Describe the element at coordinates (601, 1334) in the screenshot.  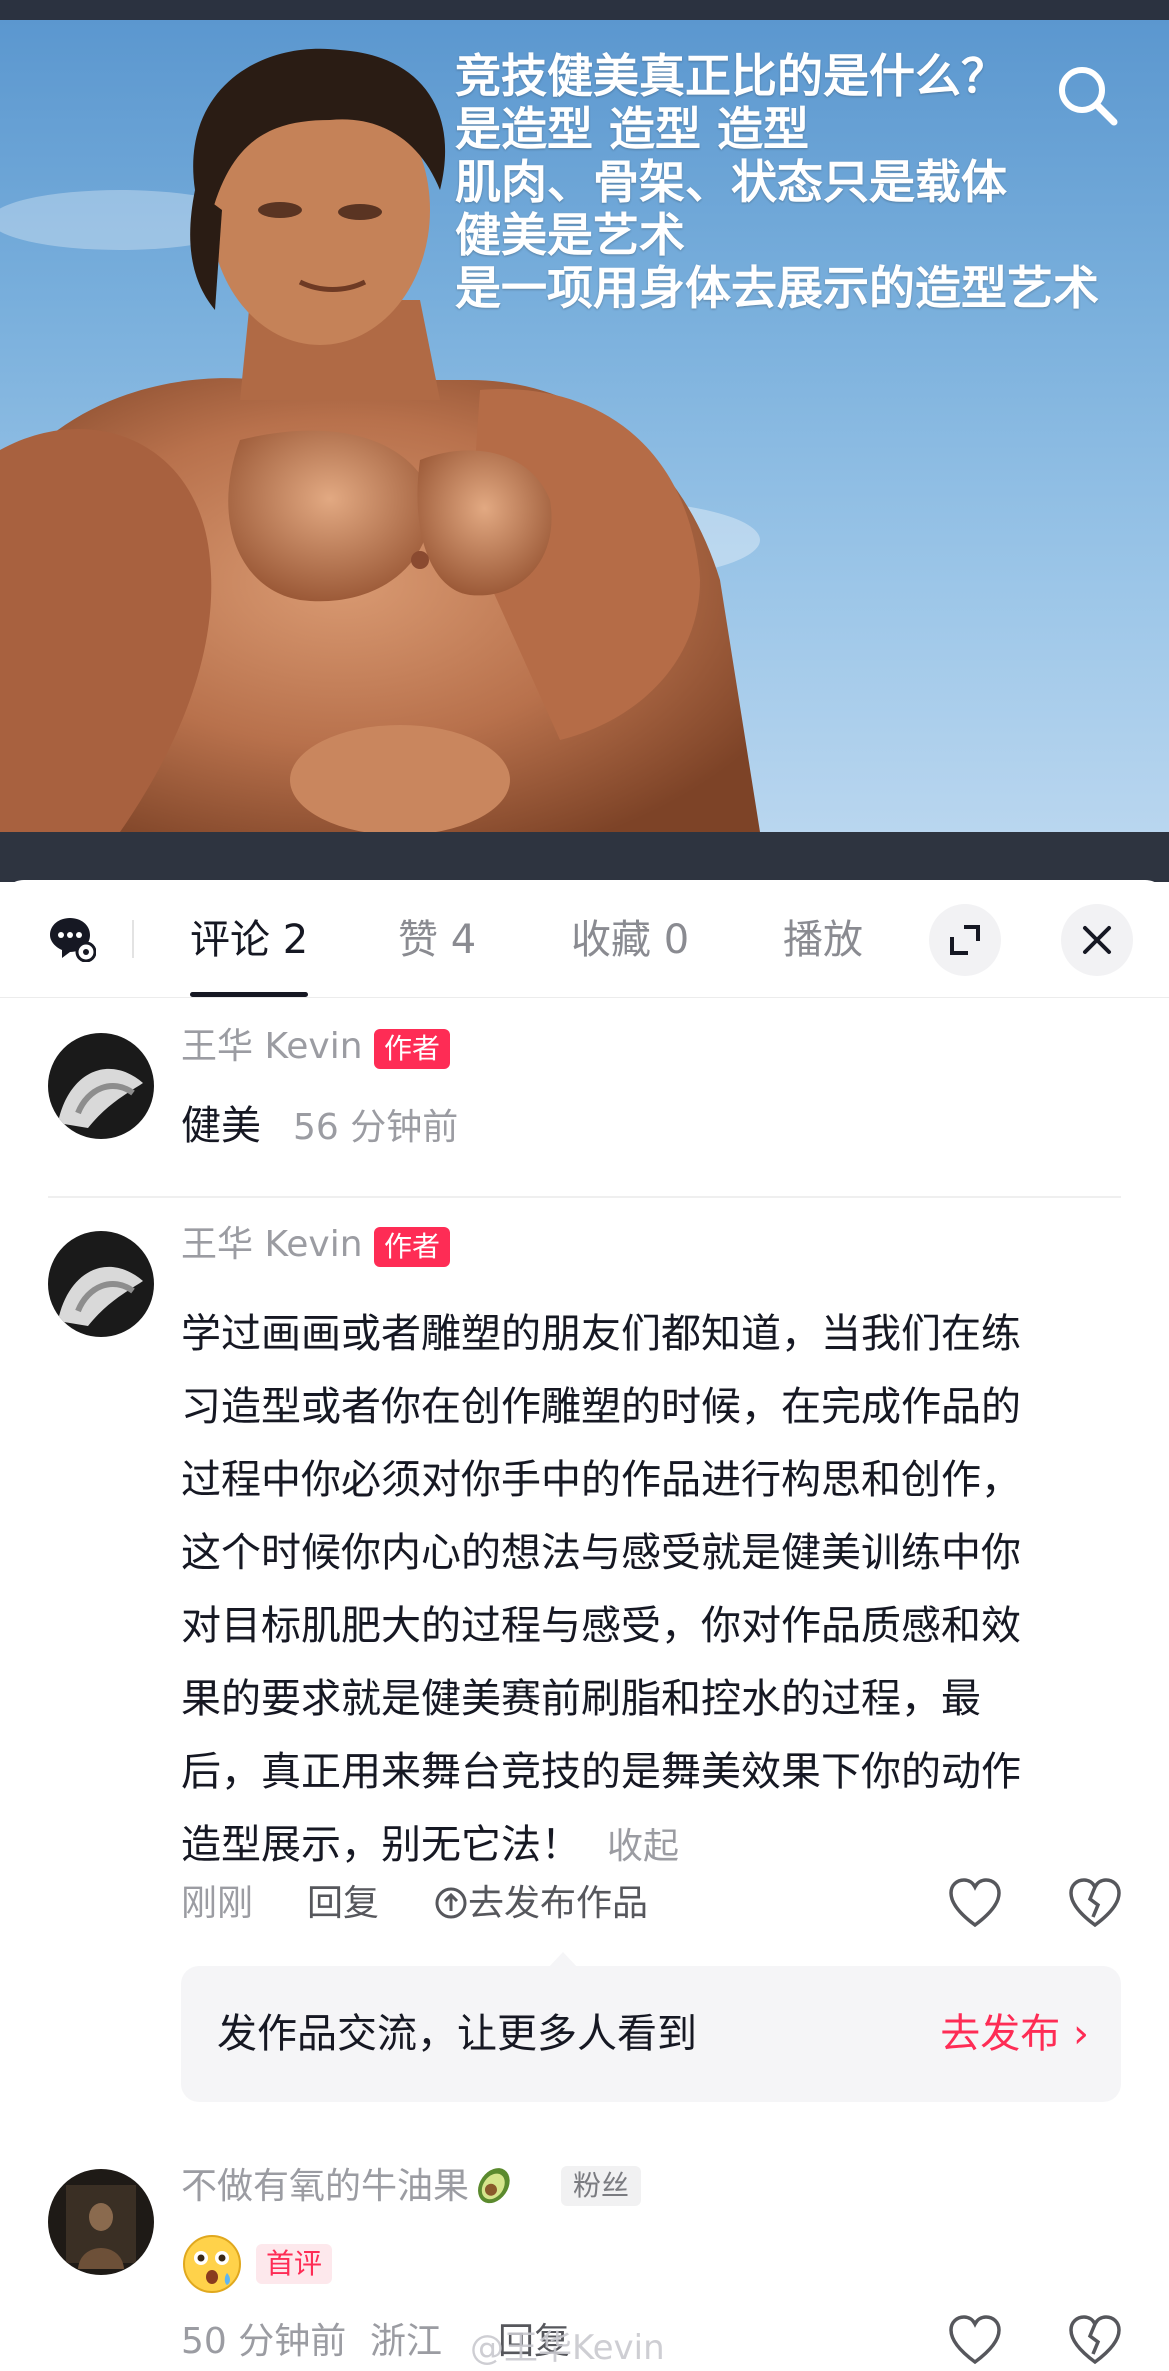
I see `comment-line: 学过画画或者雕塑的朋友们都知道，当我们在练` at that location.